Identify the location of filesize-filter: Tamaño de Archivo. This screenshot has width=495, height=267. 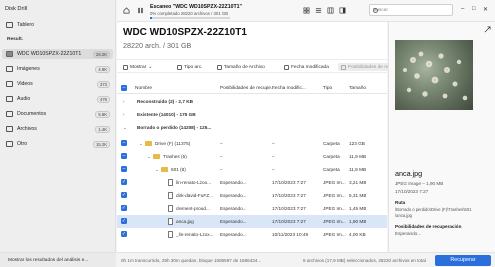
(241, 67).